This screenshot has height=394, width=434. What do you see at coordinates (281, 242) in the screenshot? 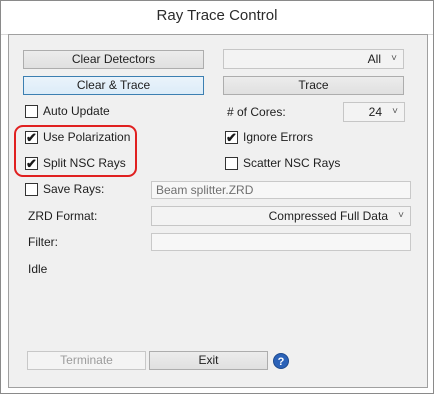
I see `filter-input` at bounding box center [281, 242].